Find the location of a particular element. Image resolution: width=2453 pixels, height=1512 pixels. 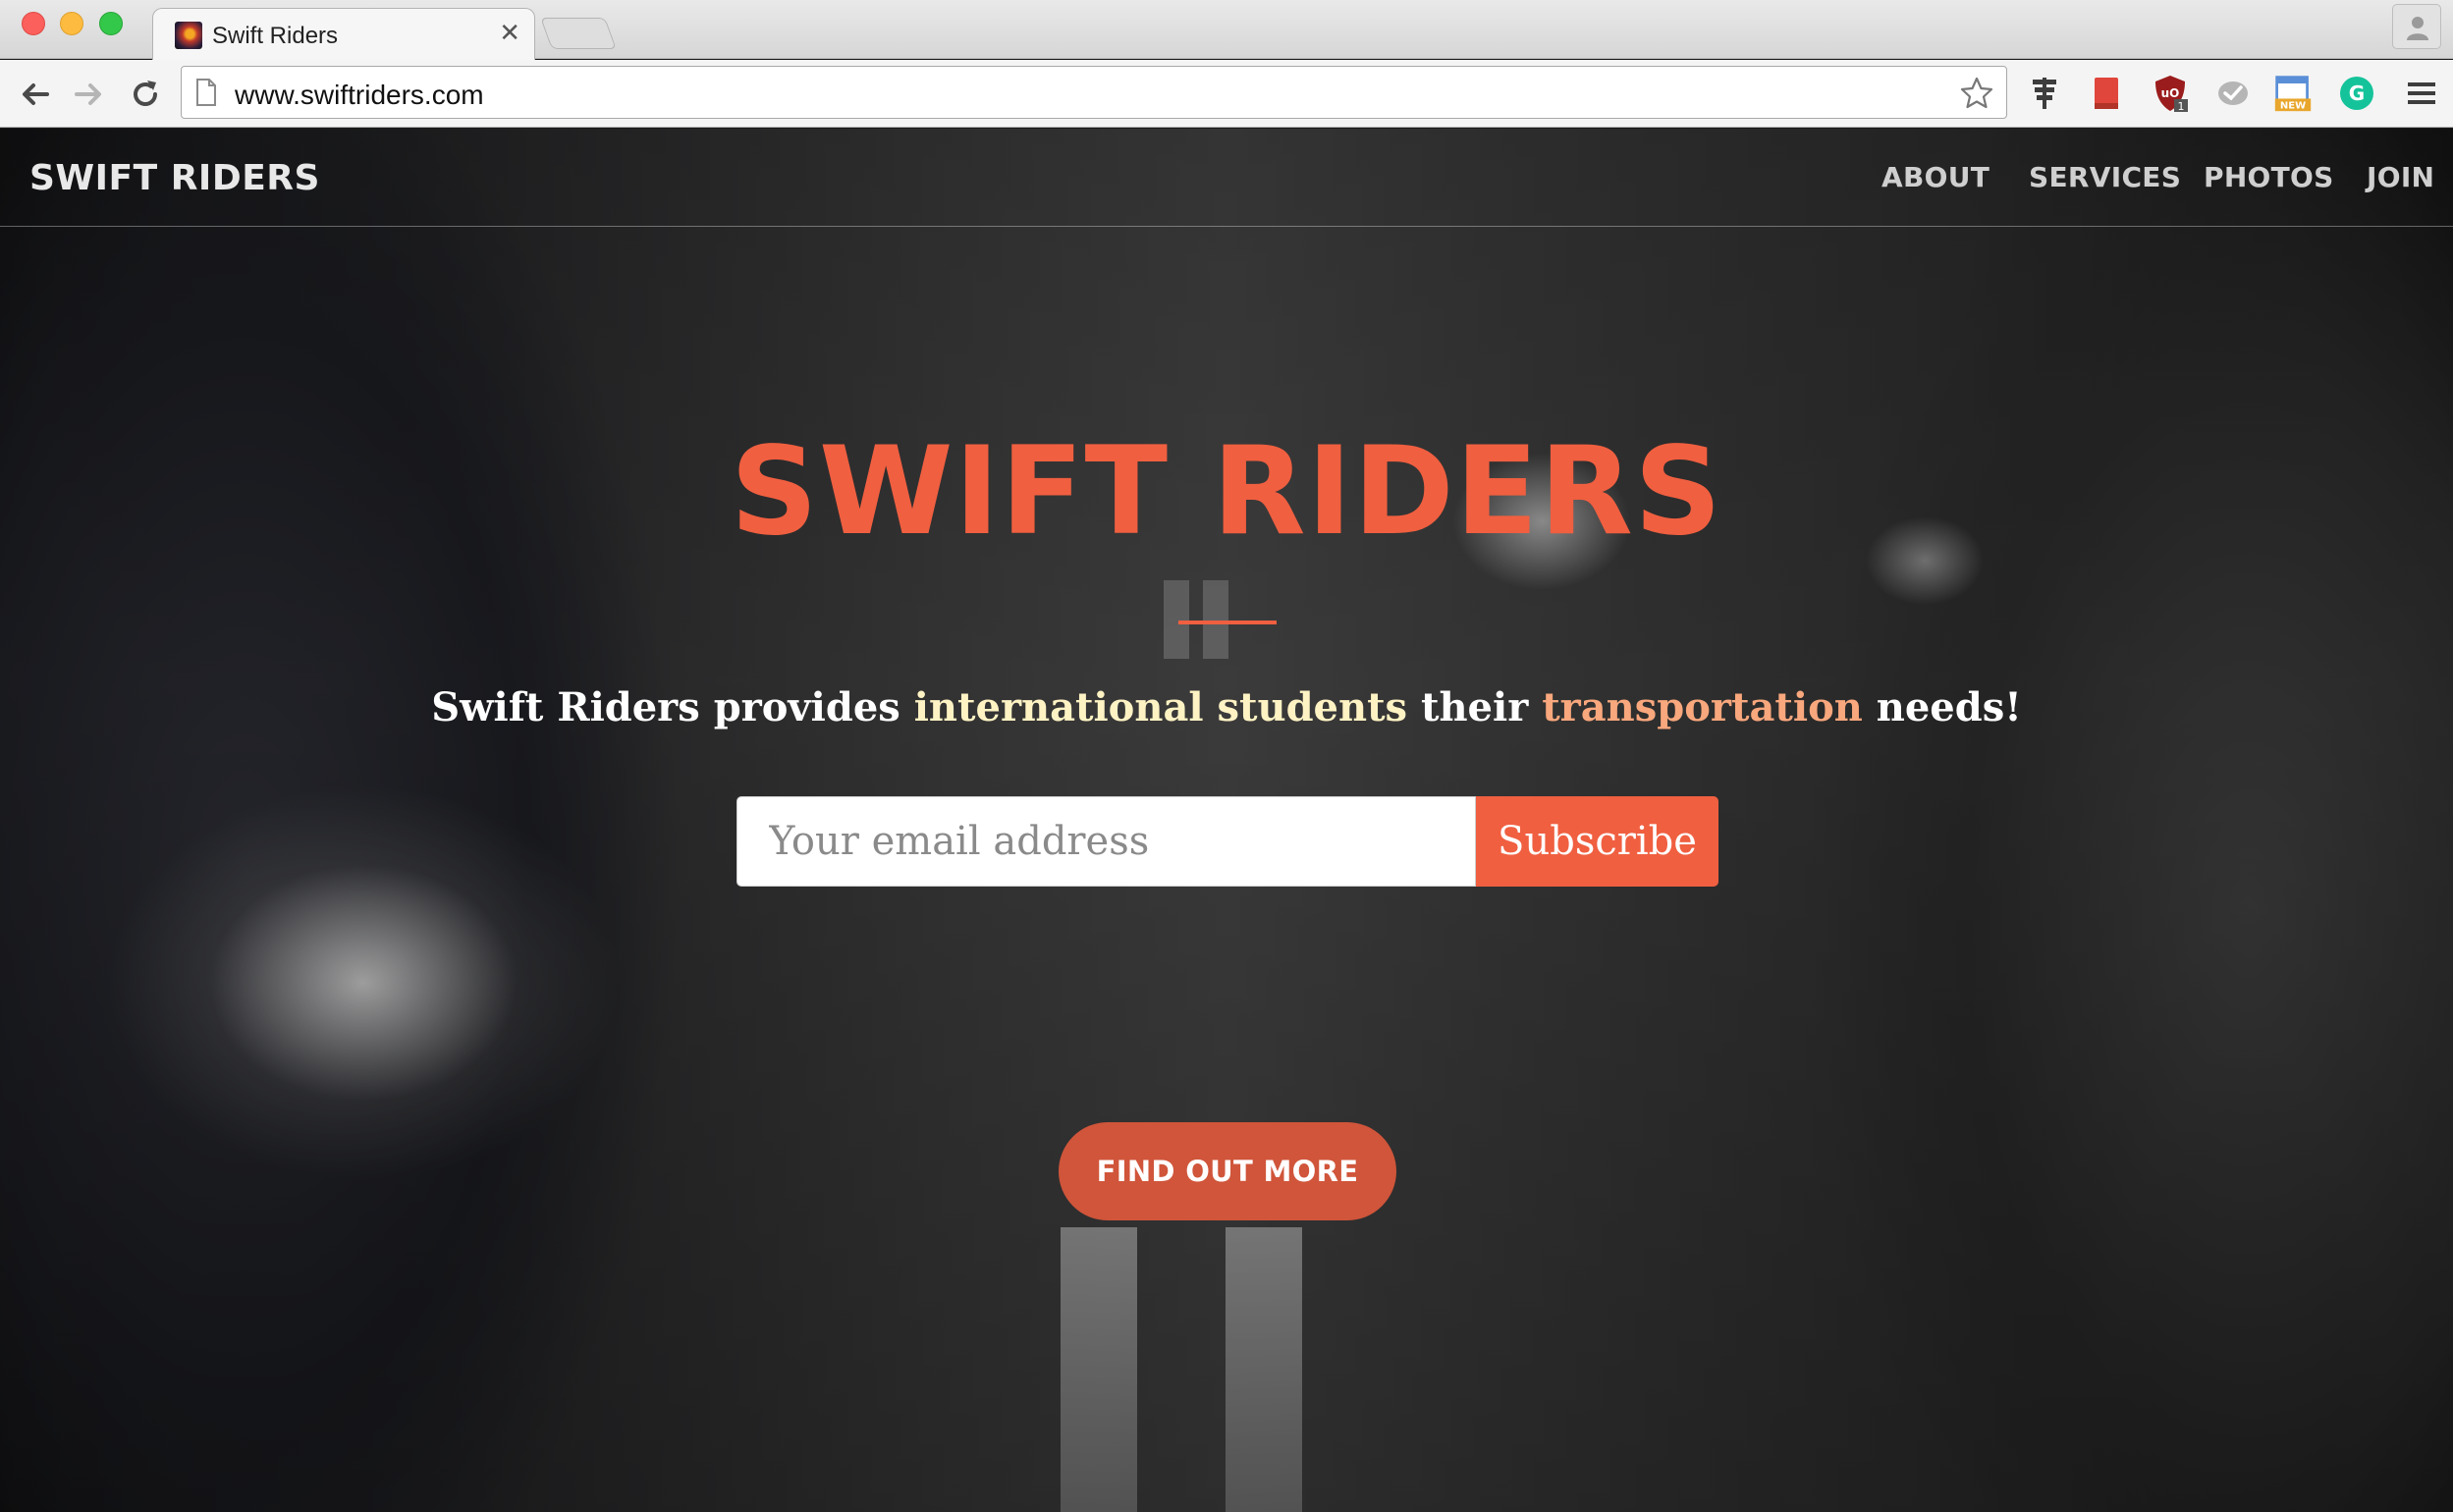

profile-button is located at coordinates (2416, 27).